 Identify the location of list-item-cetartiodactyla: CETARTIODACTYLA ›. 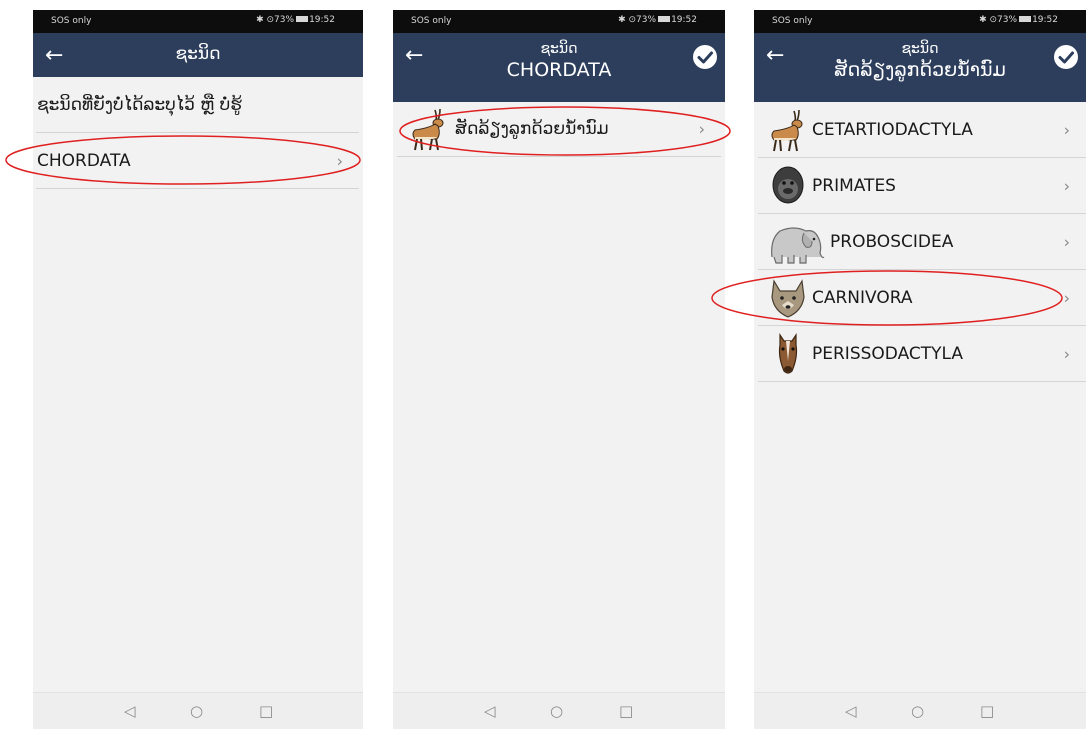
(922, 130).